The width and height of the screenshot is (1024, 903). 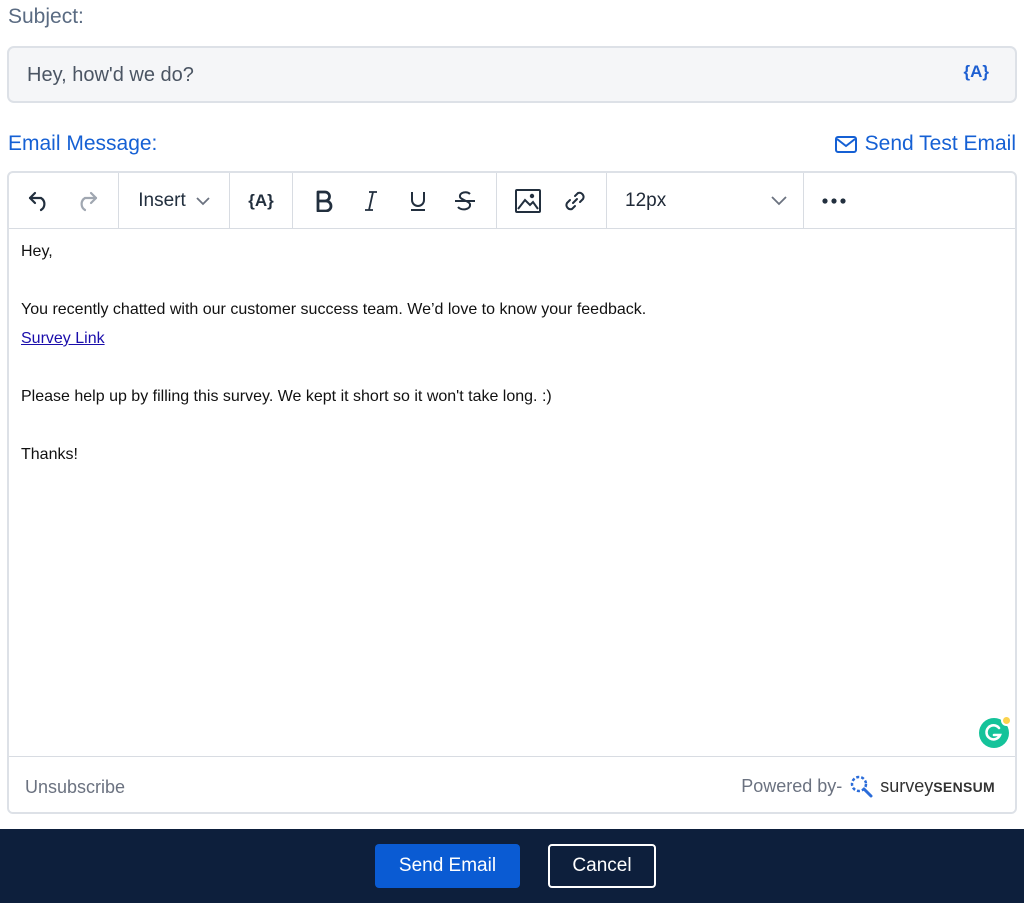 I want to click on more-group, so click(x=834, y=201).